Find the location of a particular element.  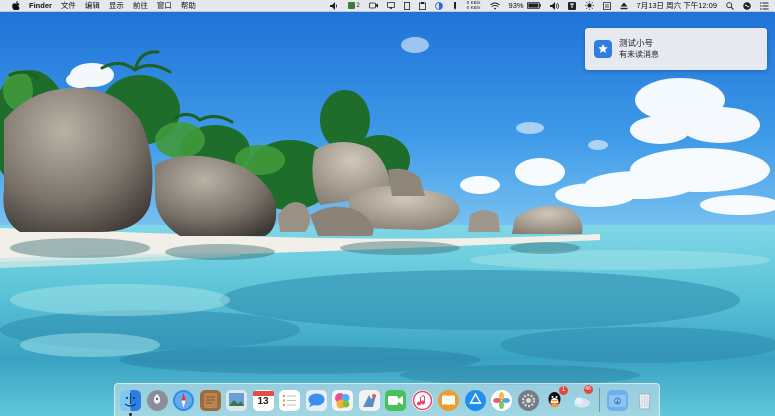

dock-finder-icon is located at coordinates (130, 402).